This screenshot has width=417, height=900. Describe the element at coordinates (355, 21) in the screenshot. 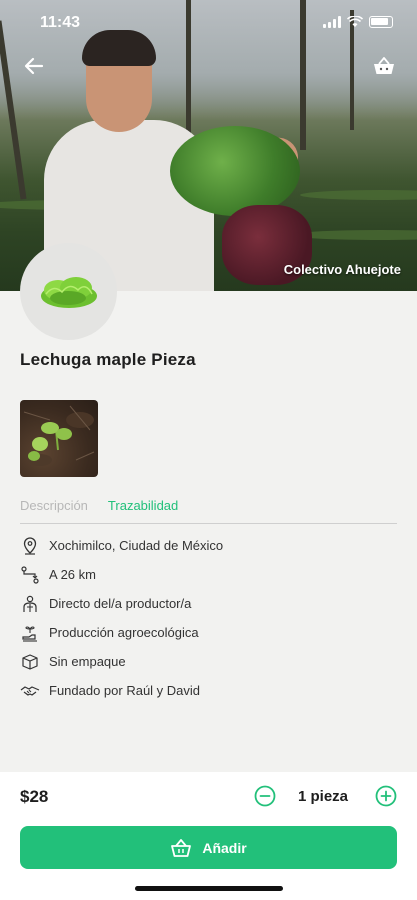

I see `wifi-icon` at that location.